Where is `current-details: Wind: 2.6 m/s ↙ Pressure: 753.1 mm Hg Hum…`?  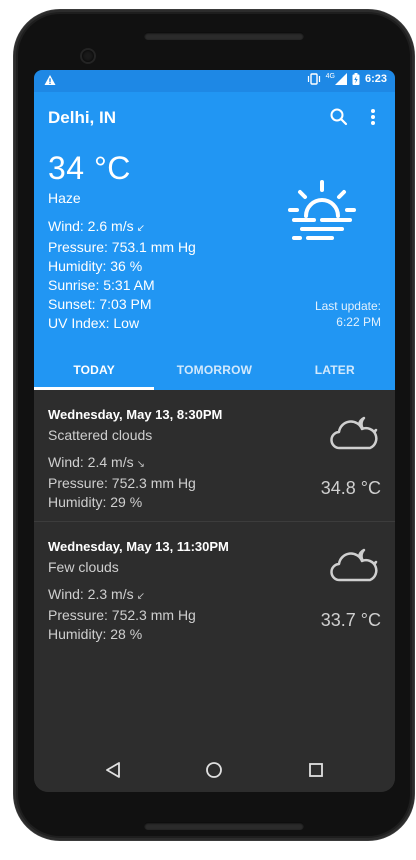 current-details: Wind: 2.6 m/s ↙ Pressure: 753.1 mm Hg Hum… is located at coordinates (122, 275).